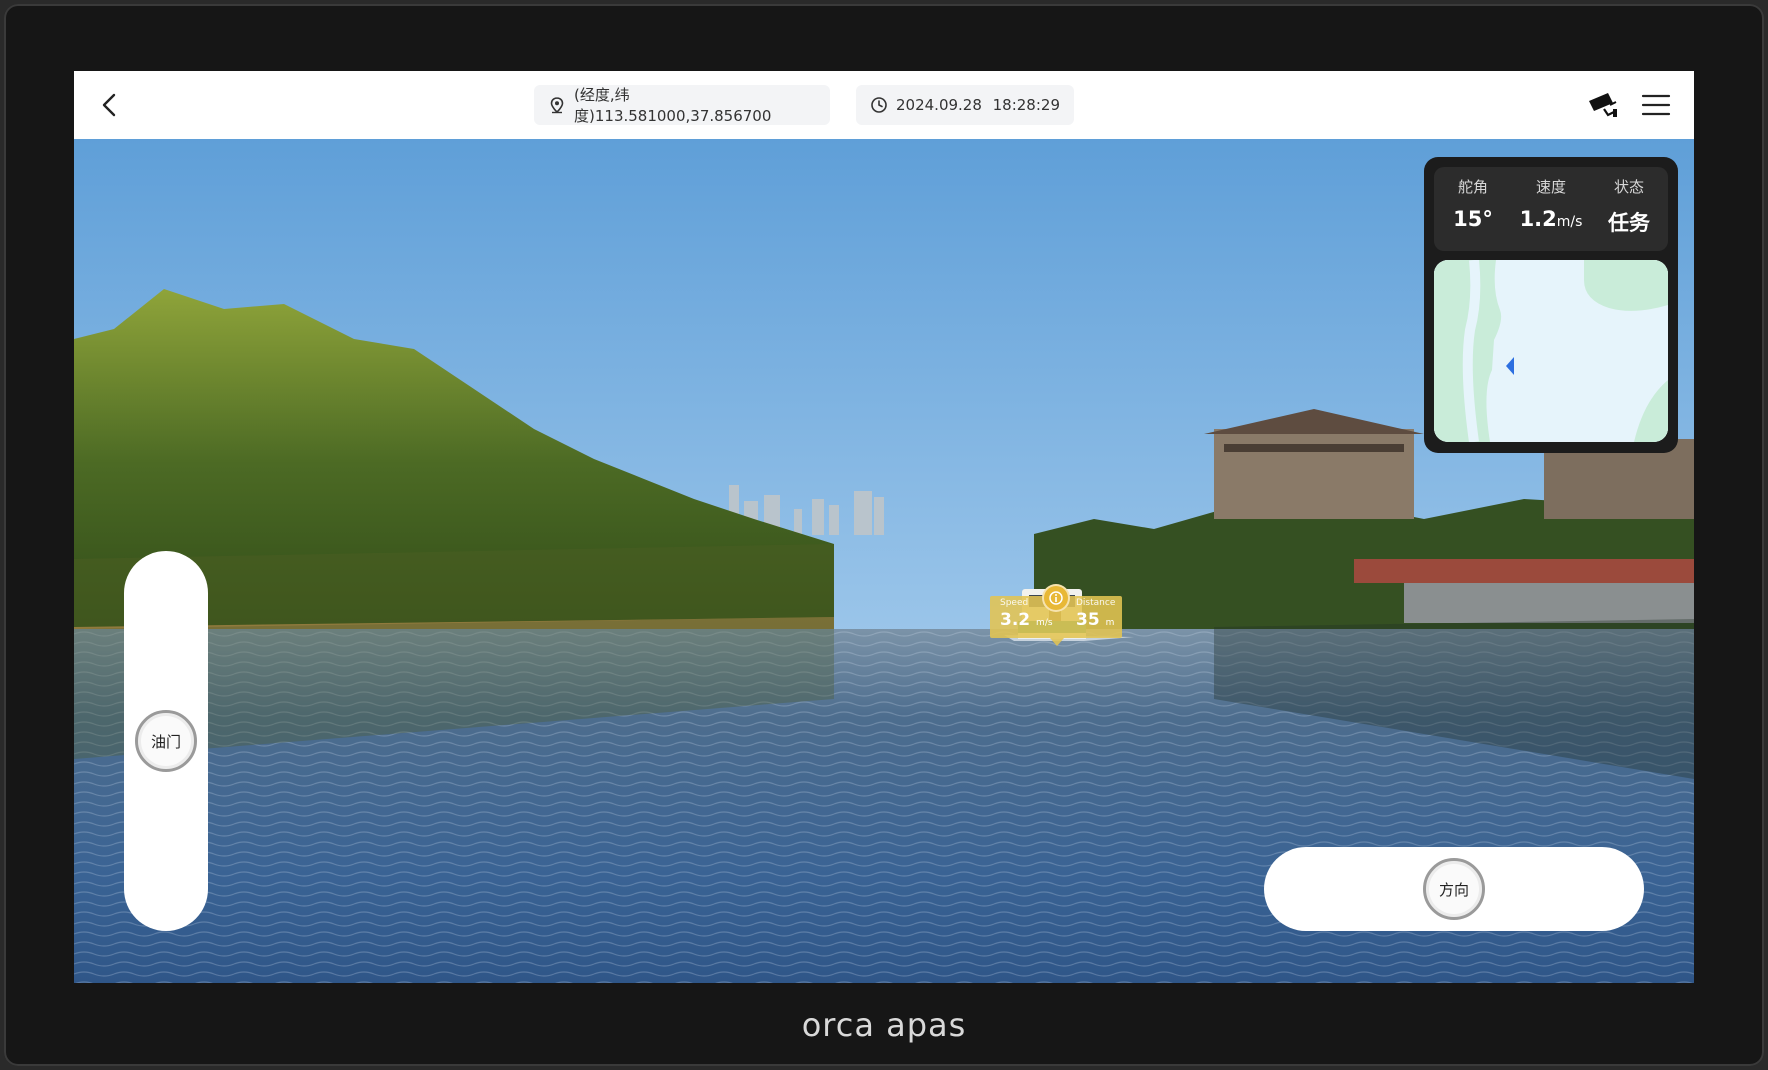 This screenshot has width=1768, height=1070. What do you see at coordinates (1026, 105) in the screenshot?
I see `time-text: 18:28:29` at bounding box center [1026, 105].